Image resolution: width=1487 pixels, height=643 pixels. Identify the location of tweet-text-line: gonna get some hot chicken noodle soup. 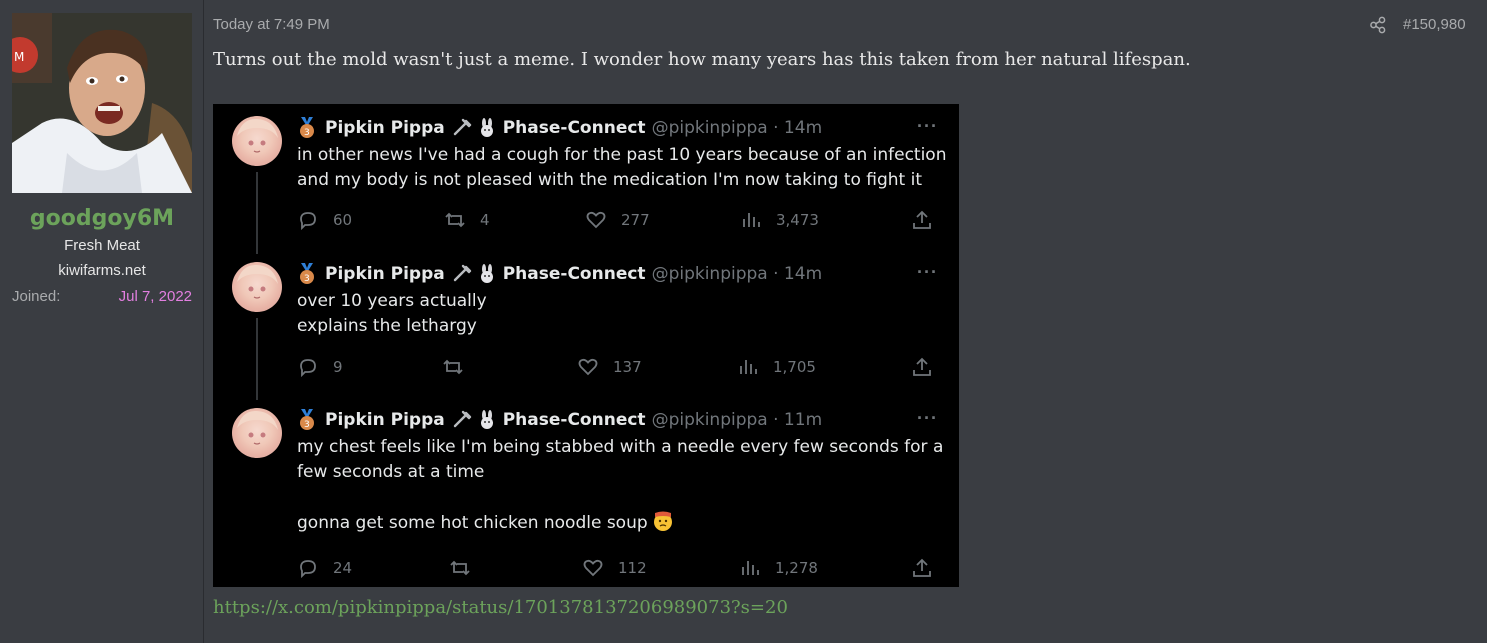
(622, 523).